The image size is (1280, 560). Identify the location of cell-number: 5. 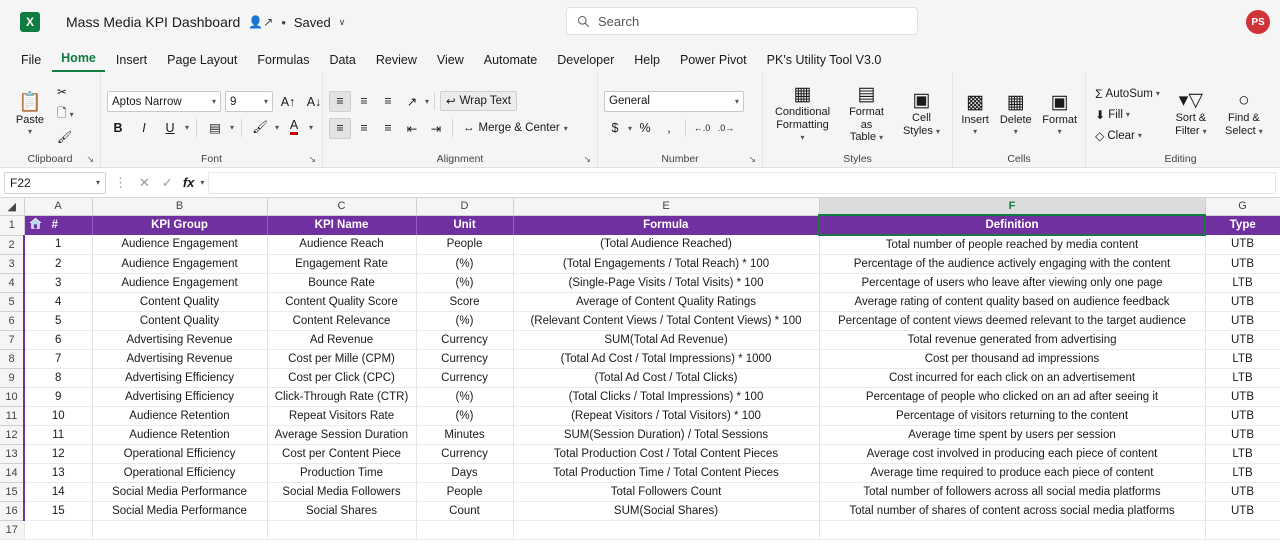
(58, 321).